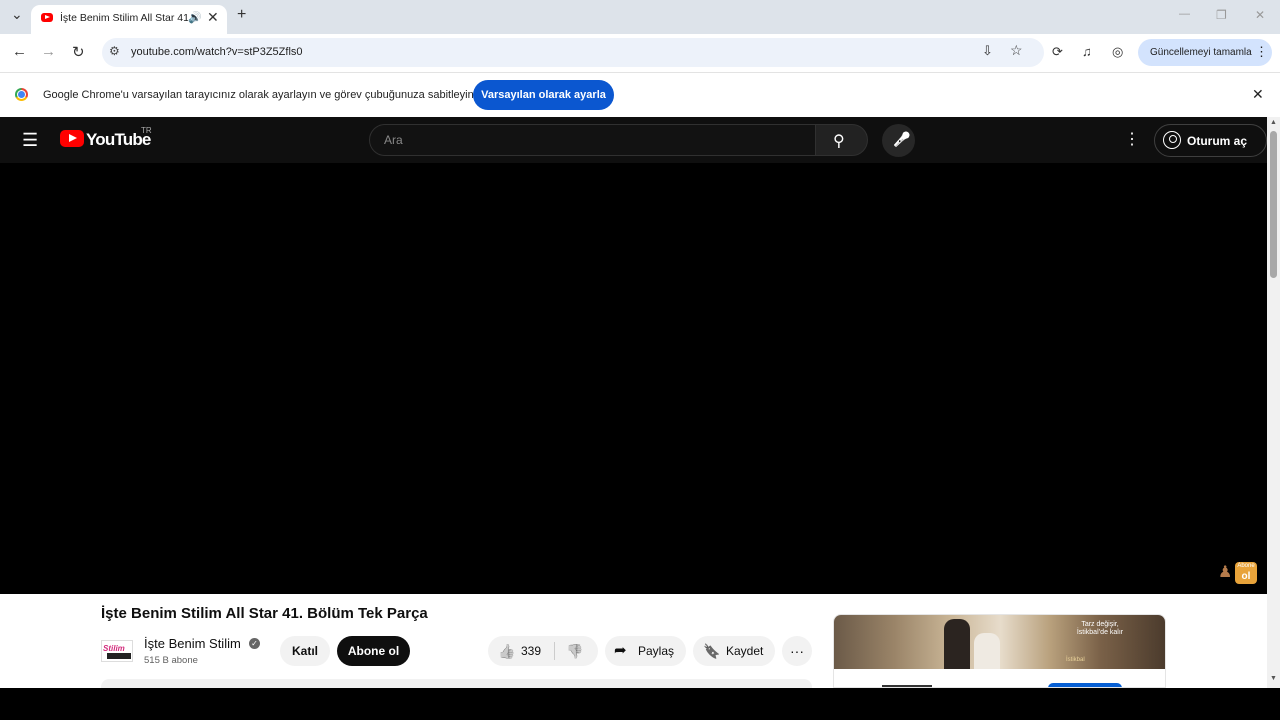  I want to click on ad-person-man, so click(957, 644).